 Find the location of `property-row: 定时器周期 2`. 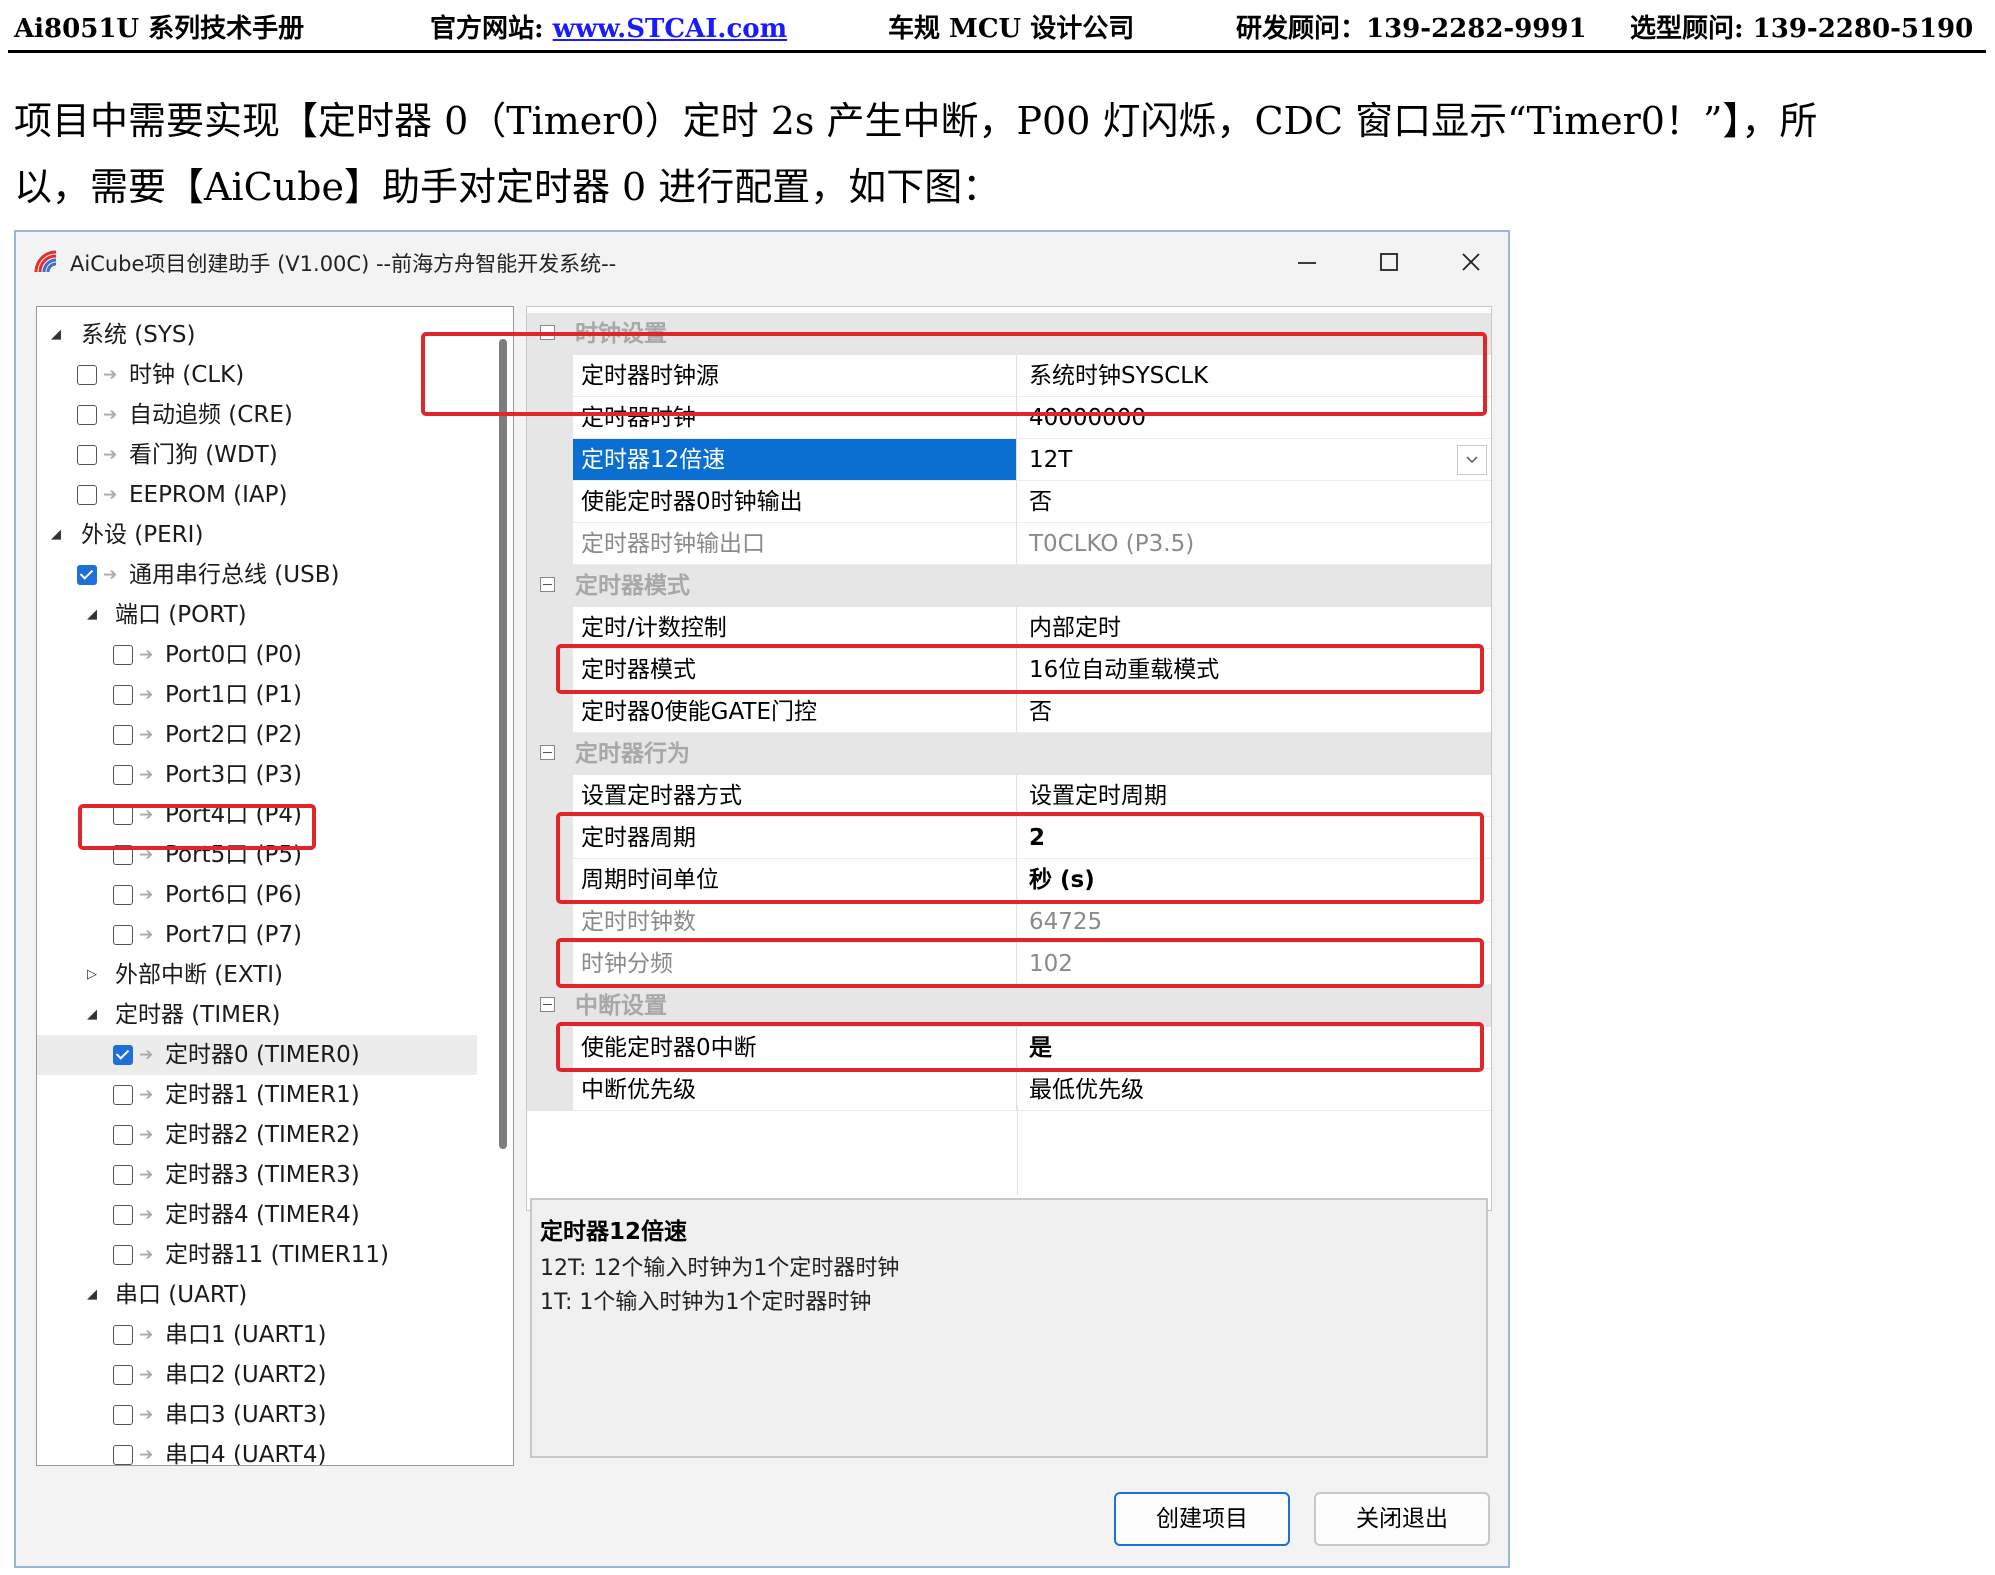

property-row: 定时器周期 2 is located at coordinates (1009, 838).